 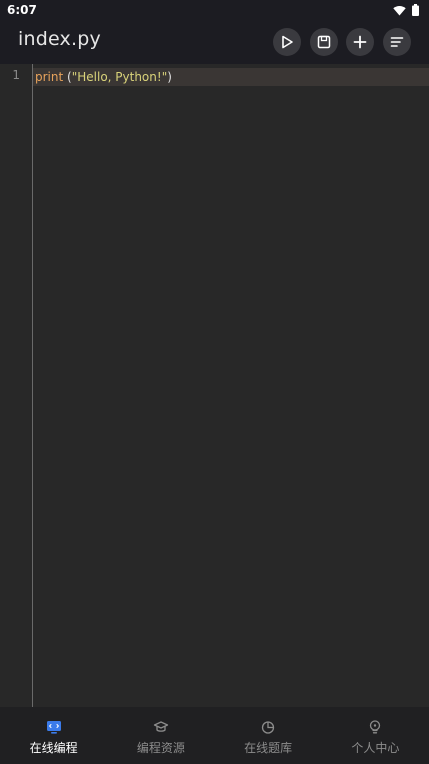 I want to click on nav-item-question-bank: 在线题库, so click(x=268, y=735).